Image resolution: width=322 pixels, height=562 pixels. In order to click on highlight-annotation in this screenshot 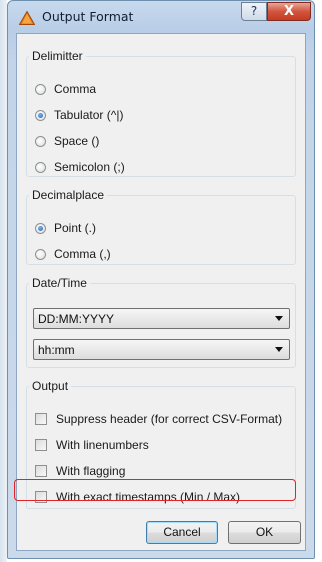, I will do `click(155, 490)`.